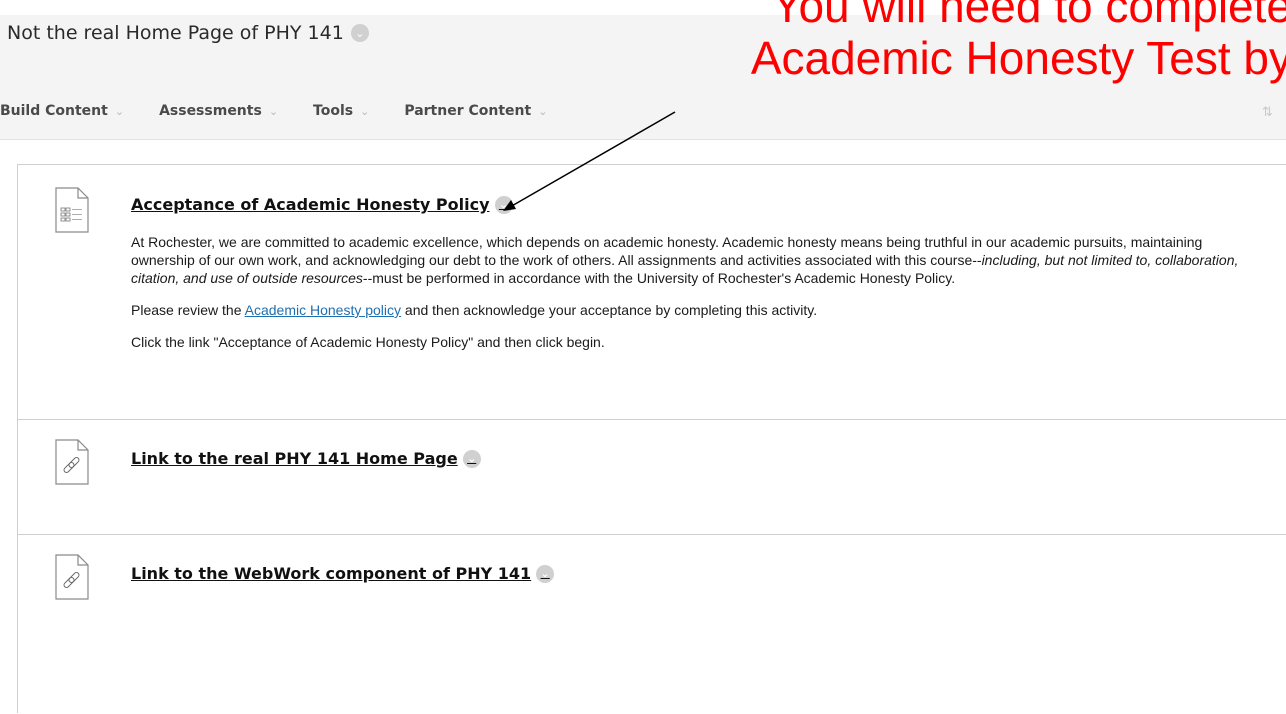 The height and width of the screenshot is (714, 1286). Describe the element at coordinates (359, 33) in the screenshot. I see `title-options-chevron-icon: ⌄` at that location.